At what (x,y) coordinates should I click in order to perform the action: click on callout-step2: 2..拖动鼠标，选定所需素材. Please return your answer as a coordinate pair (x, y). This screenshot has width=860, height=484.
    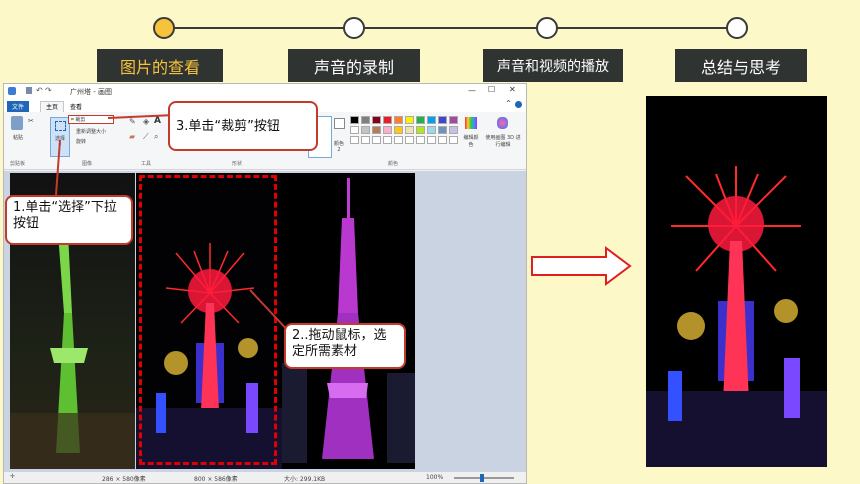
    Looking at the image, I should click on (345, 346).